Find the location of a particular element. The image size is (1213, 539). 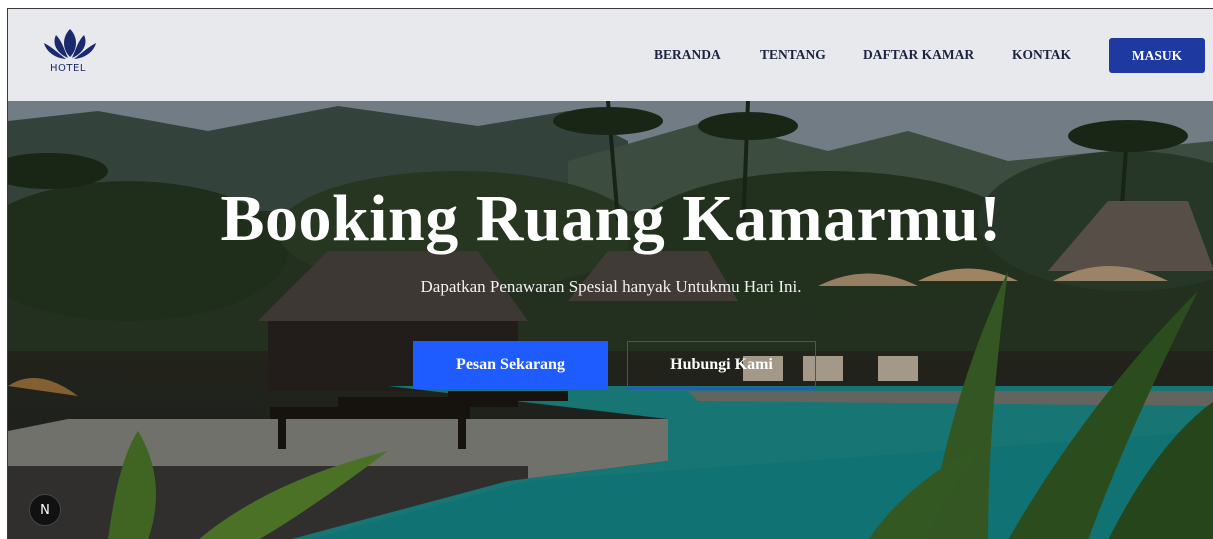

lotus-icon is located at coordinates (70, 44).